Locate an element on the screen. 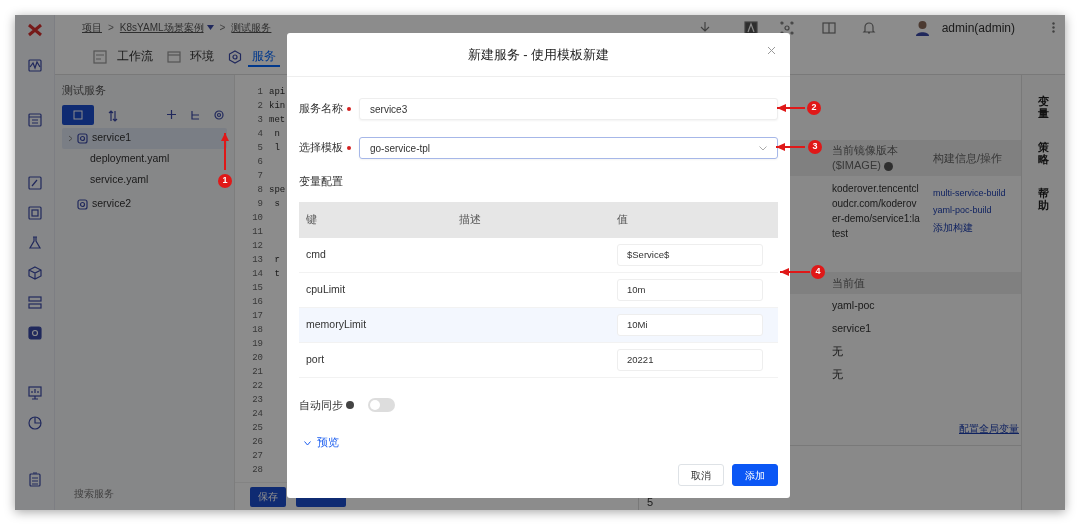  global-variables-link: 配置全局变量 is located at coordinates (989, 428).